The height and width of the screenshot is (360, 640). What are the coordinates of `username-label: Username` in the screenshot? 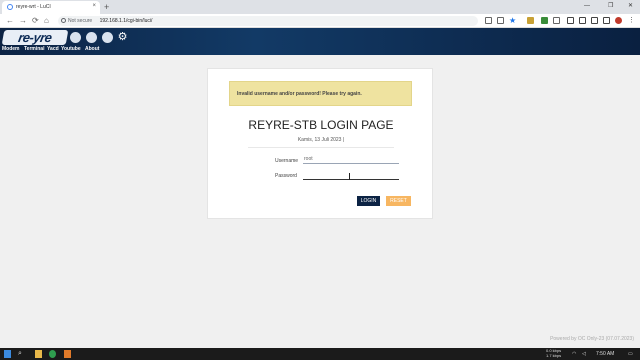 It's located at (287, 161).